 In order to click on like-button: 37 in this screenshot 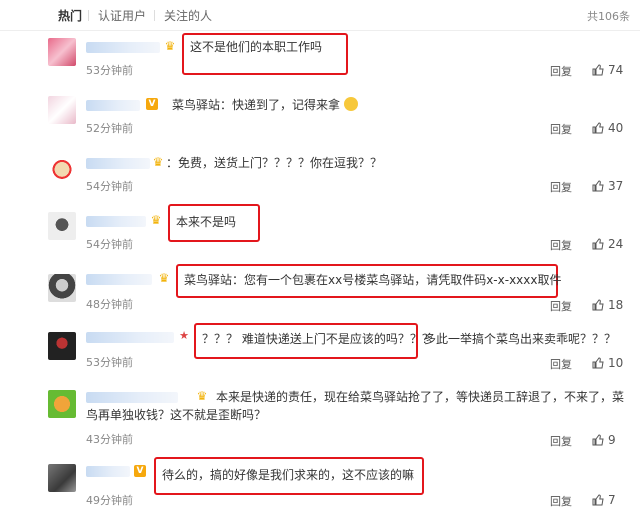, I will do `click(607, 186)`.